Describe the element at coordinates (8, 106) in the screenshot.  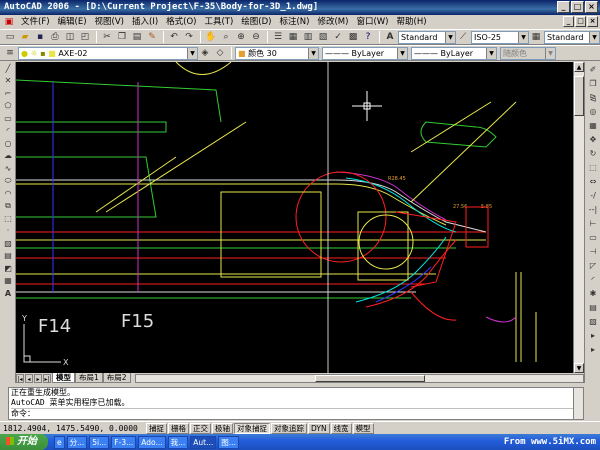
I see `polygon-icon: ⬠` at that location.